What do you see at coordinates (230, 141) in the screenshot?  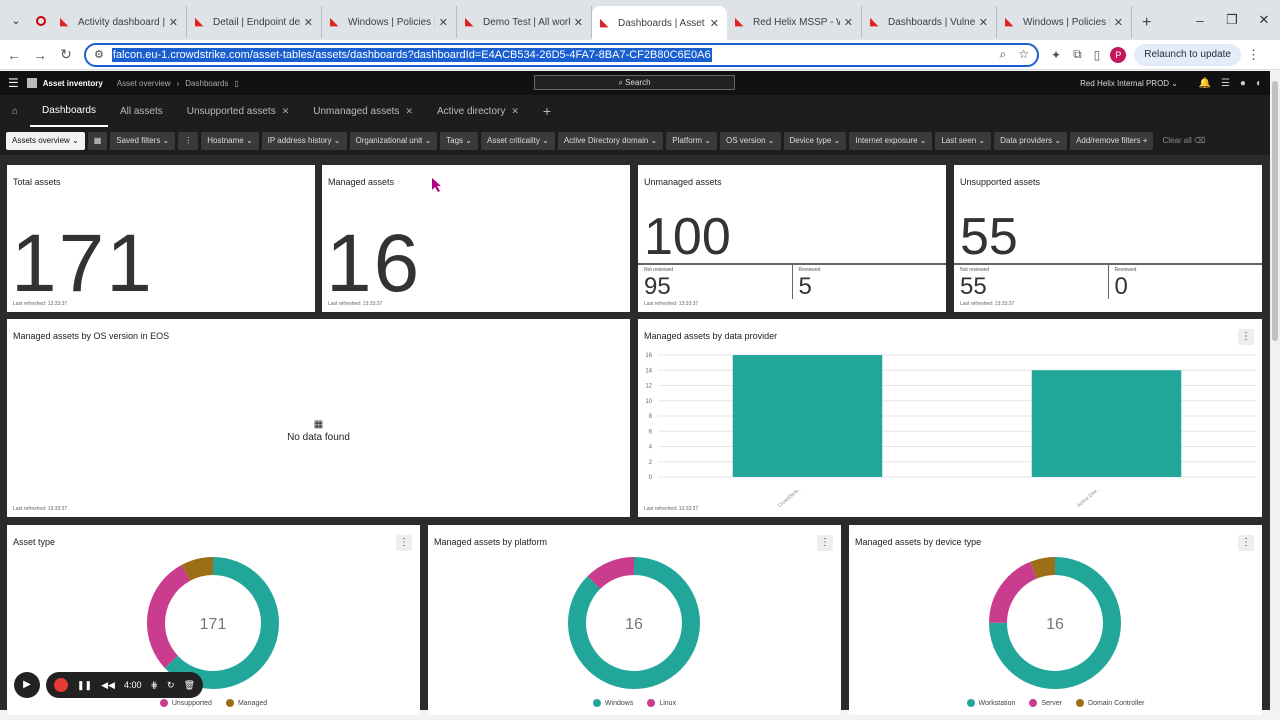 I see `filter-dropdown: Hostname ⌄` at bounding box center [230, 141].